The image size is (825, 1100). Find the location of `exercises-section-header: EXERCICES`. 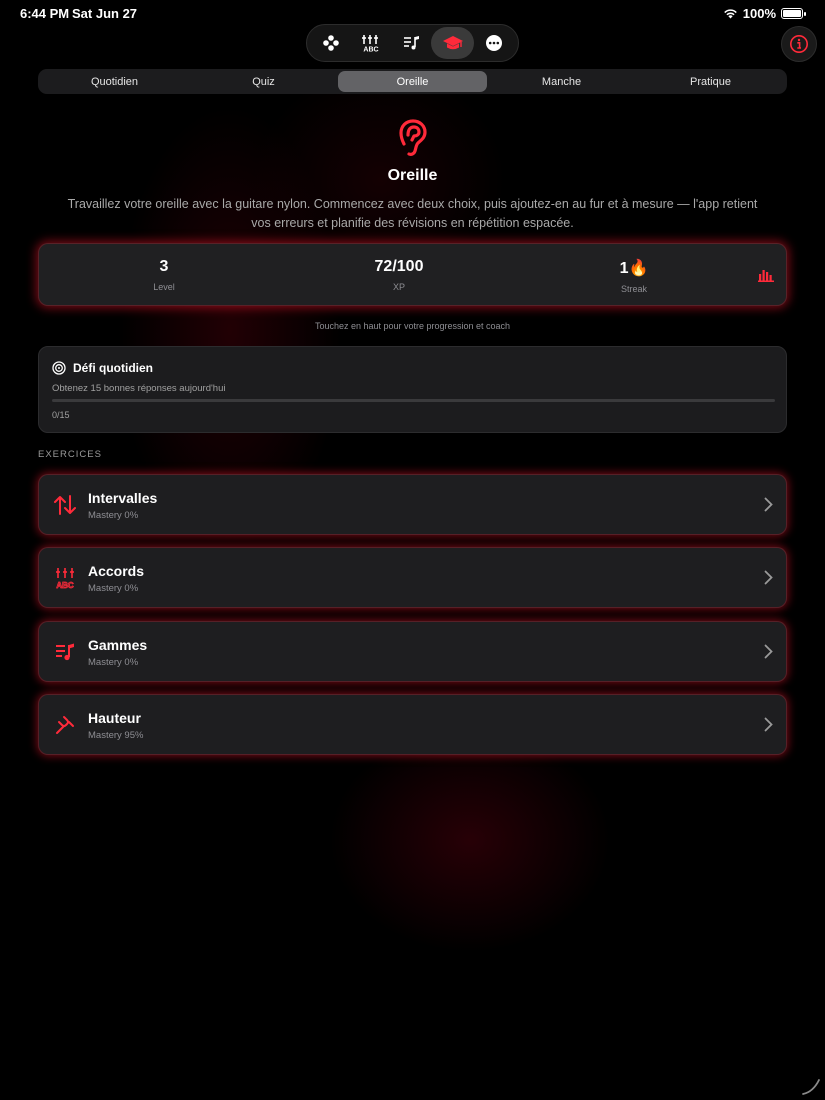

exercises-section-header: EXERCICES is located at coordinates (70, 454).